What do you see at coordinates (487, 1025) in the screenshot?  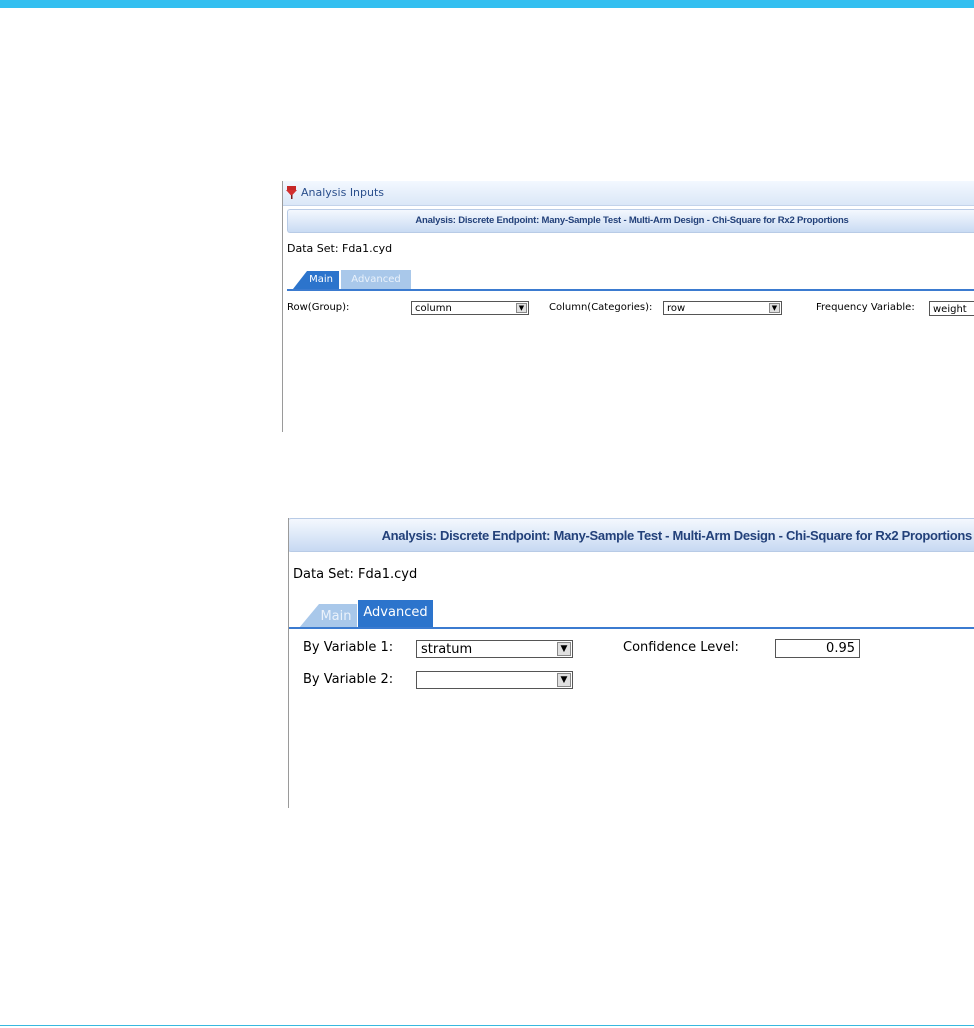 I see `bottom-divider` at bounding box center [487, 1025].